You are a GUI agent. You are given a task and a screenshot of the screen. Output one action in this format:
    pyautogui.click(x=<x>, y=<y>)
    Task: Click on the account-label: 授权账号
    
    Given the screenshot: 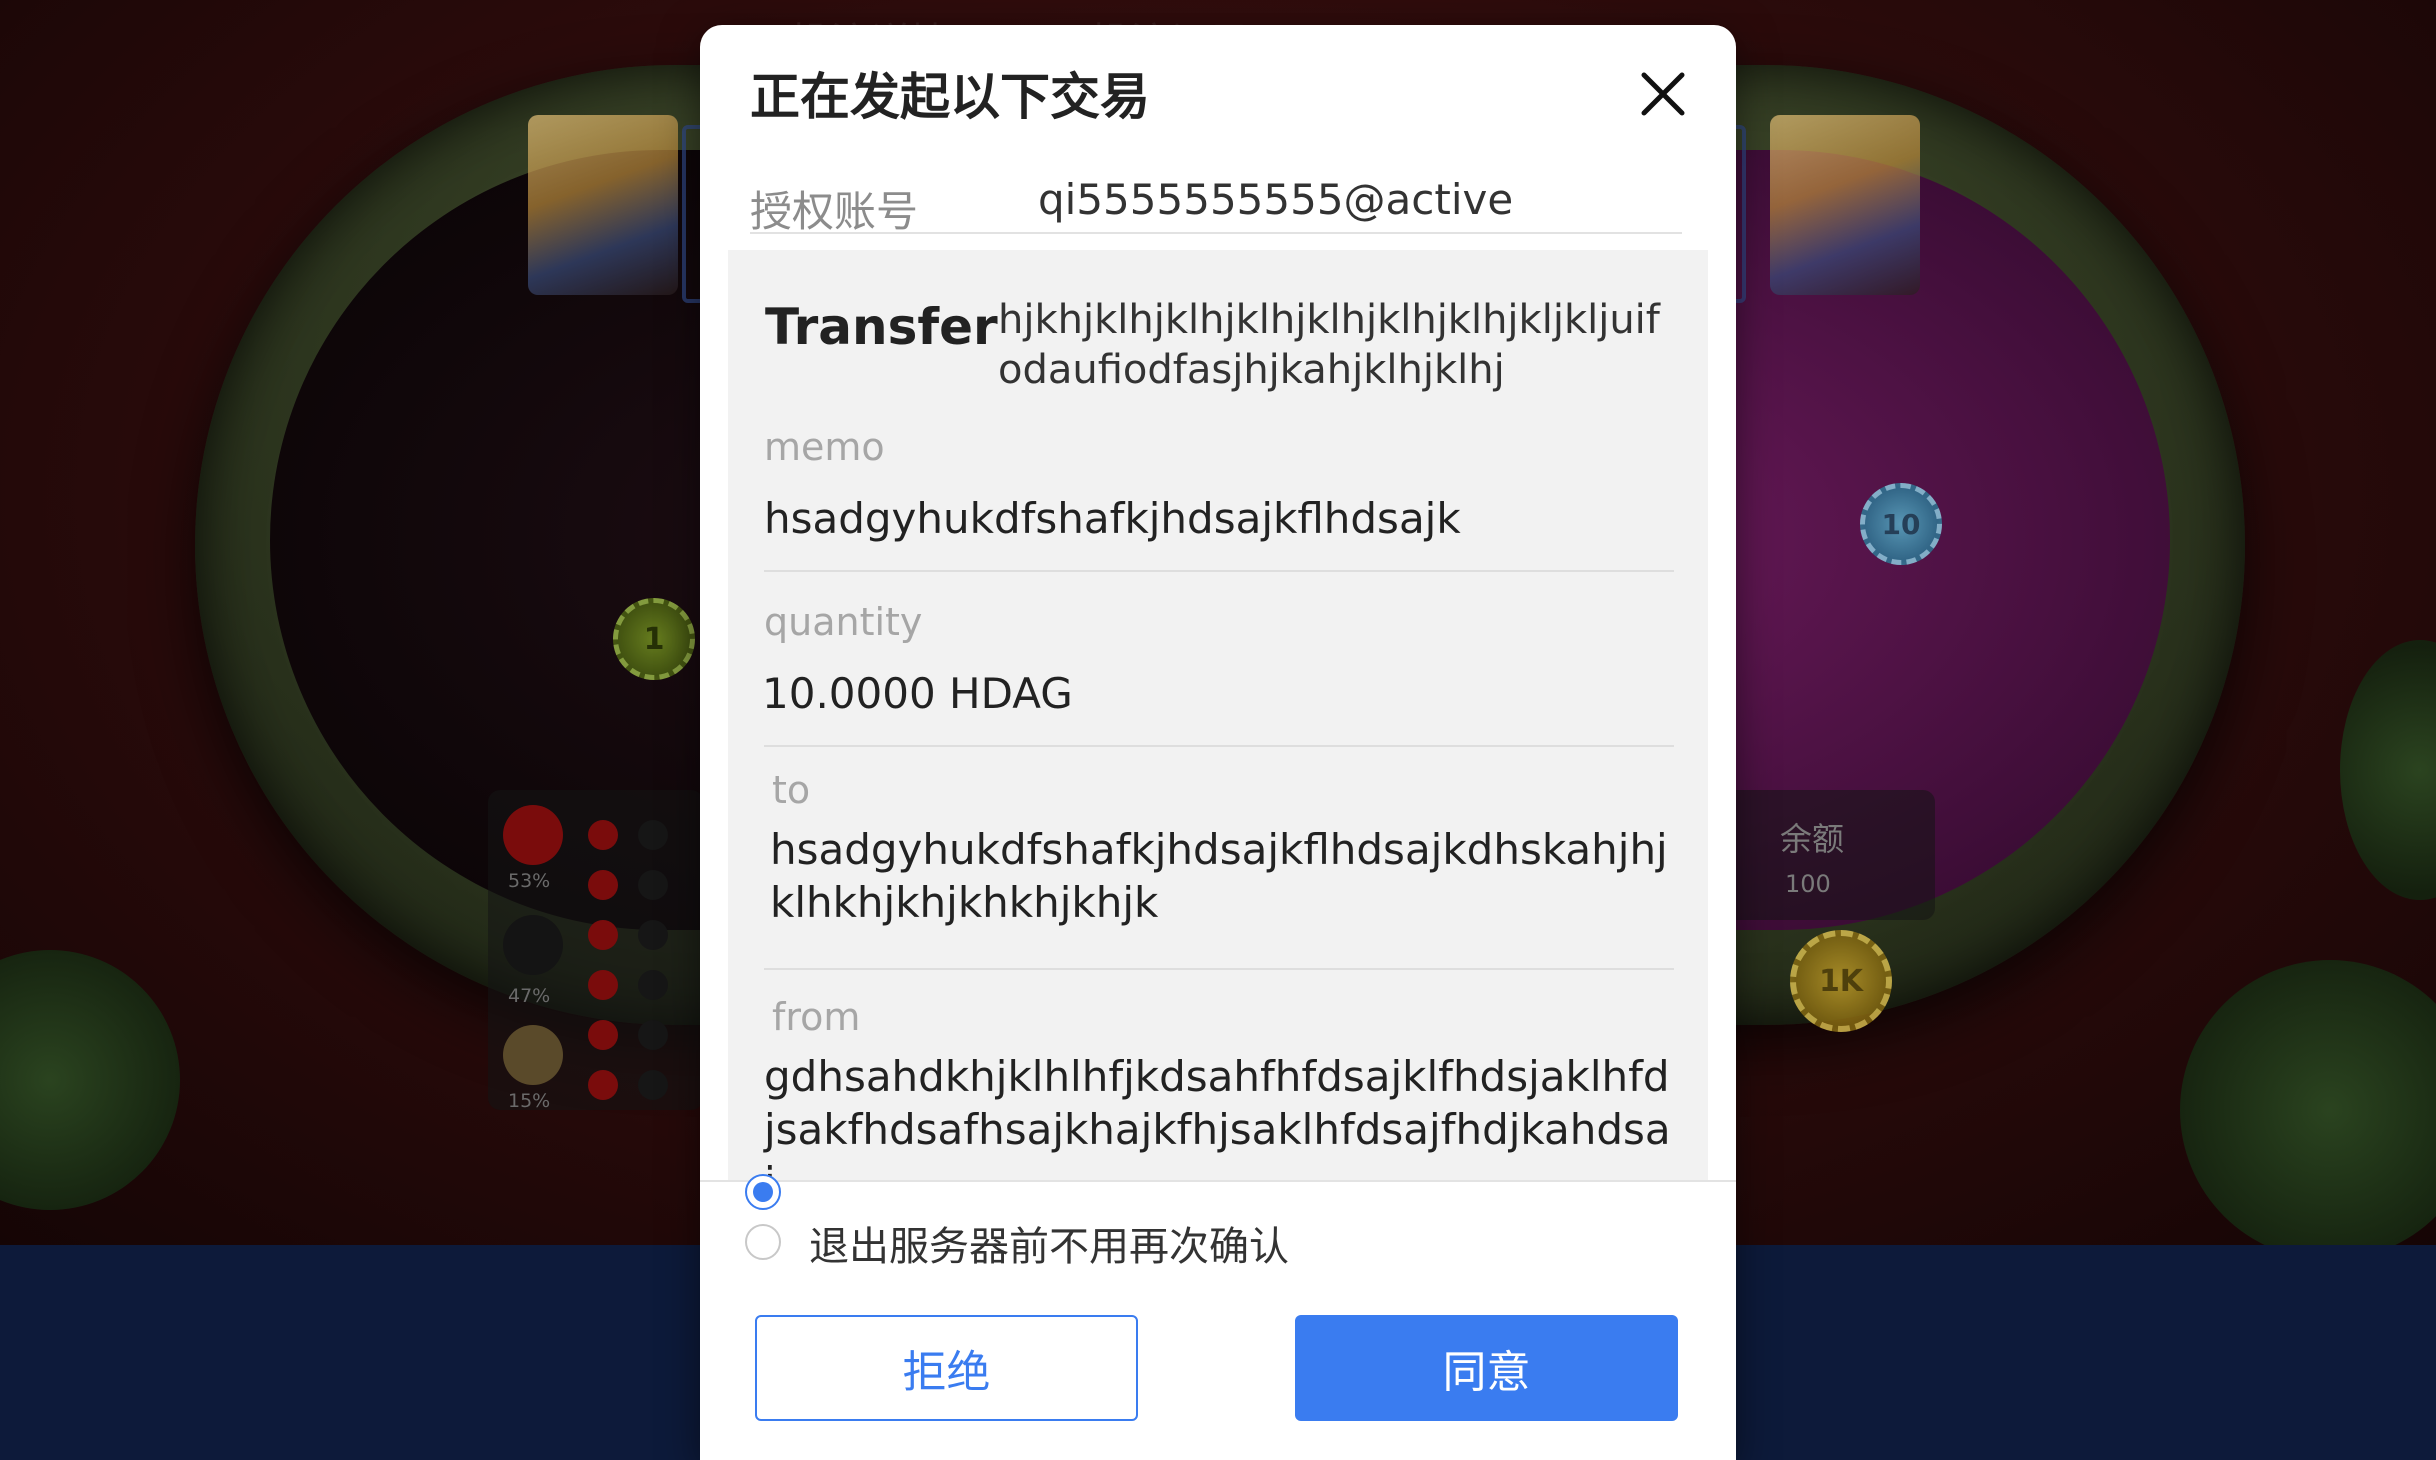 What is the action you would take?
    pyautogui.click(x=834, y=211)
    